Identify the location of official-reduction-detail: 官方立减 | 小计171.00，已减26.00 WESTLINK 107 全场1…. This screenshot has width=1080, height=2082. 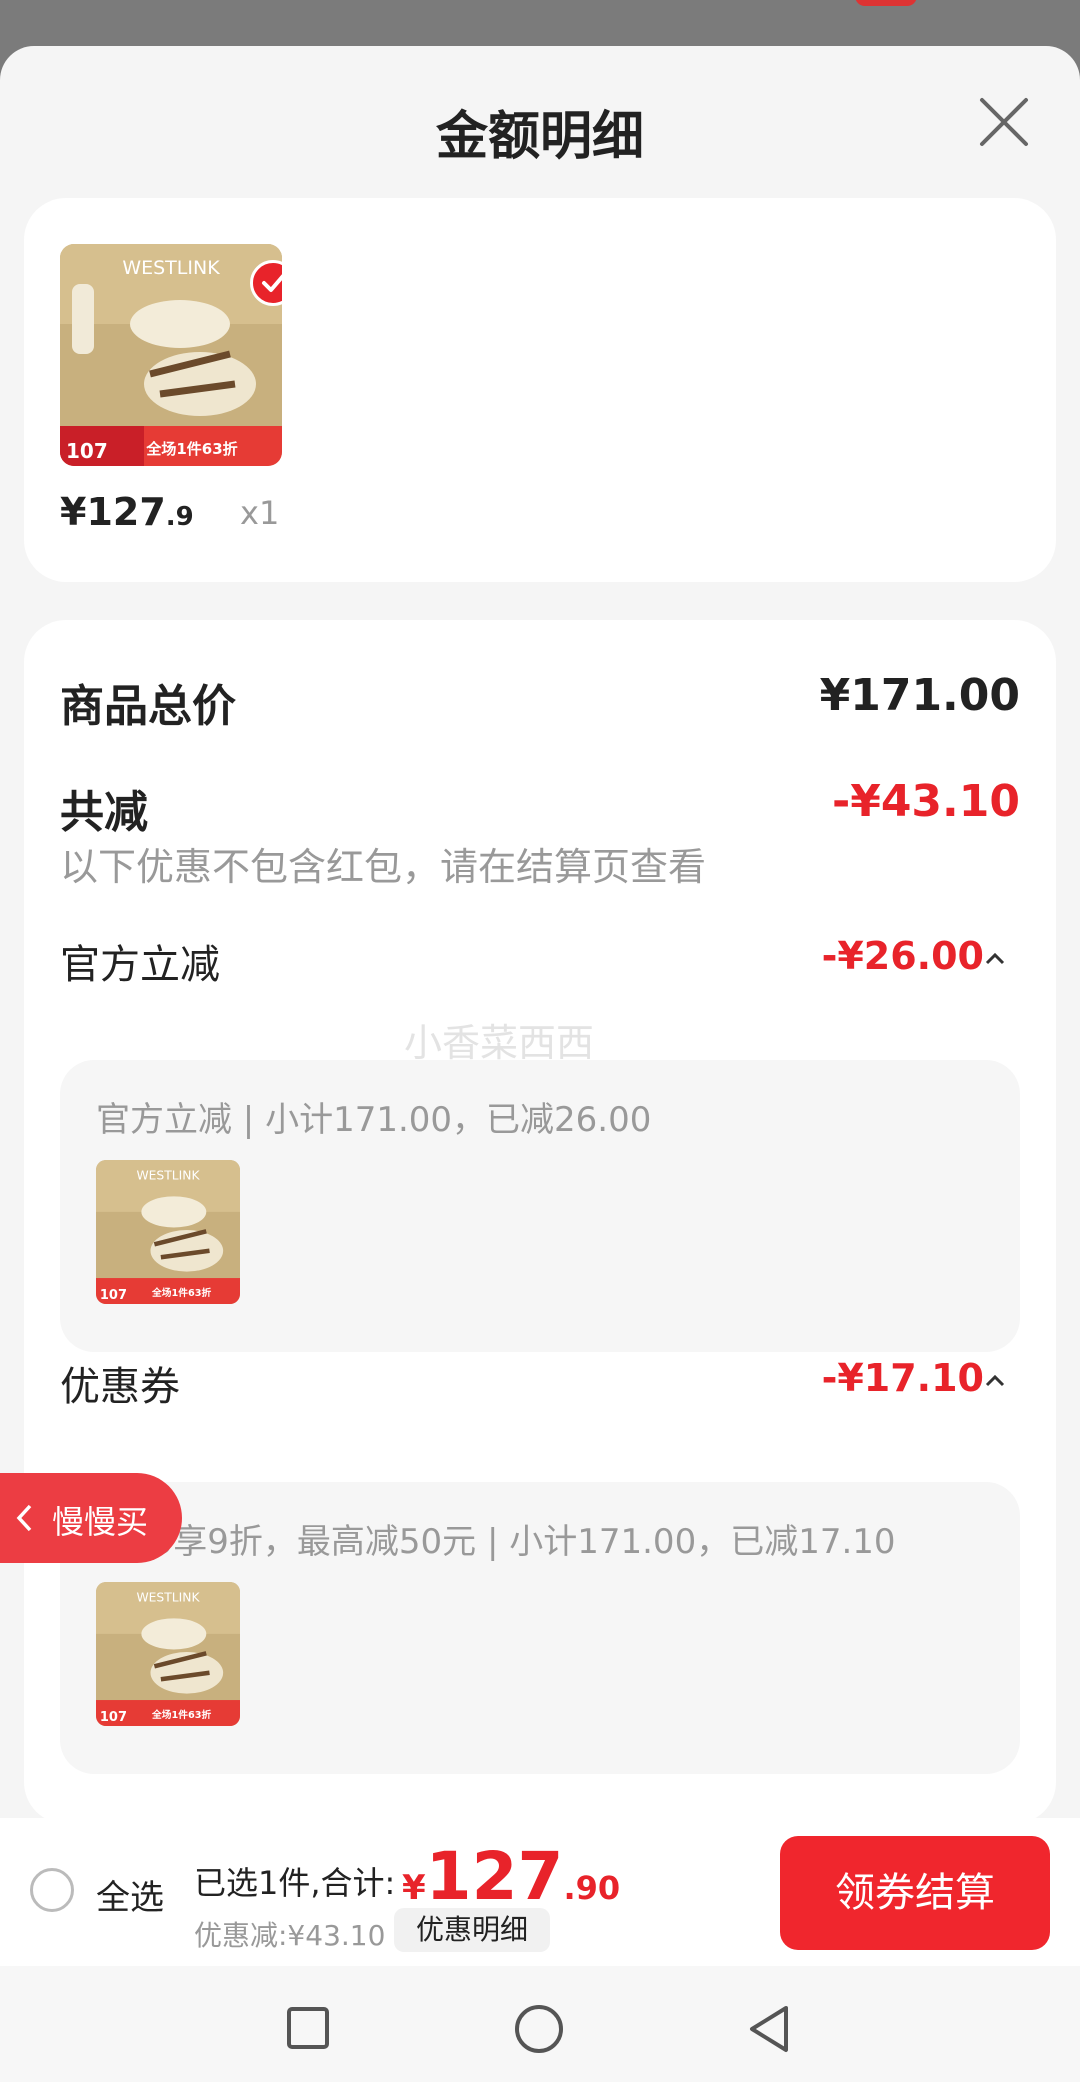
(540, 1206).